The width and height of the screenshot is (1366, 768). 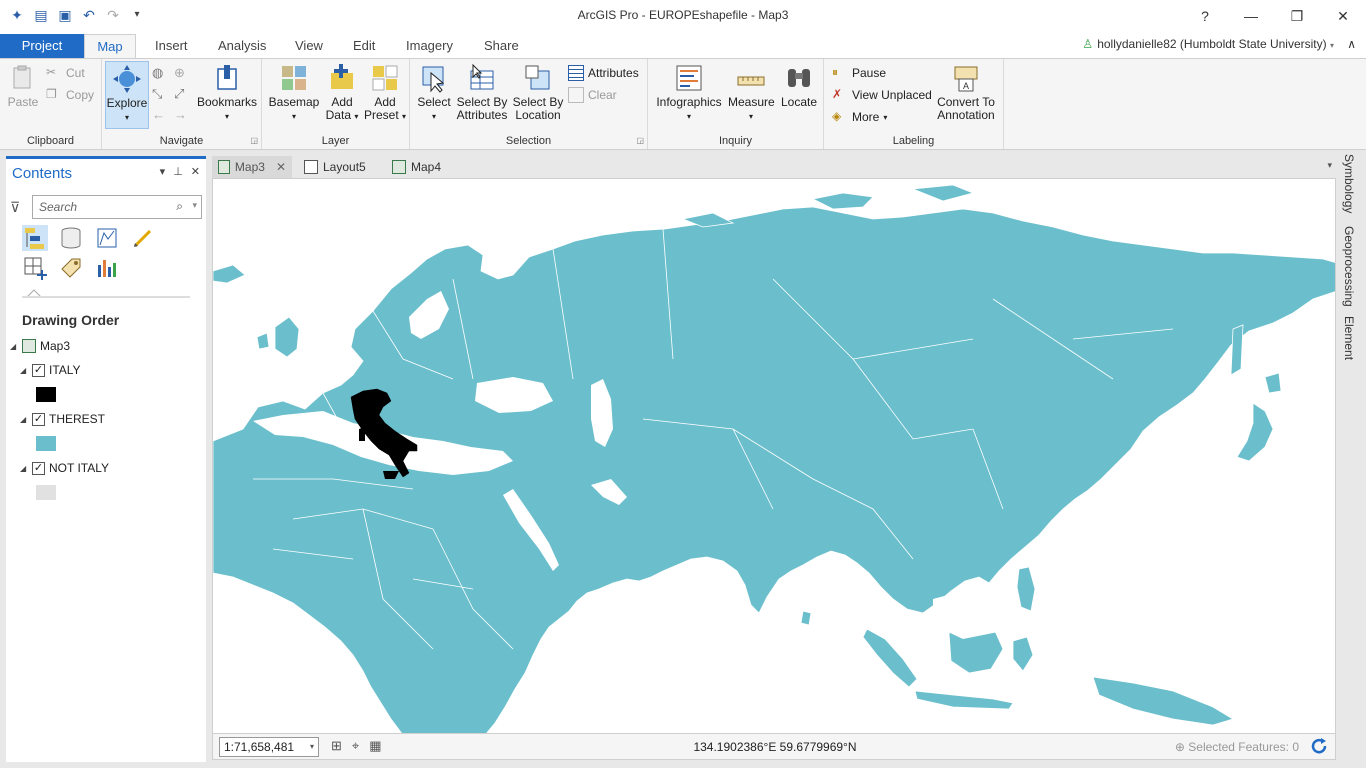 I want to click on add-data-button: Add Data ▾, so click(x=342, y=92).